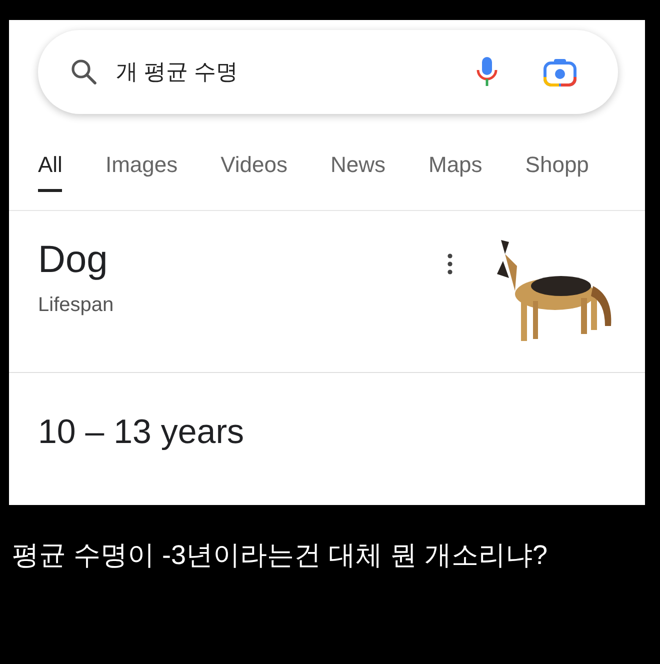 The height and width of the screenshot is (664, 660). Describe the element at coordinates (141, 172) in the screenshot. I see `search-tab: Images` at that location.